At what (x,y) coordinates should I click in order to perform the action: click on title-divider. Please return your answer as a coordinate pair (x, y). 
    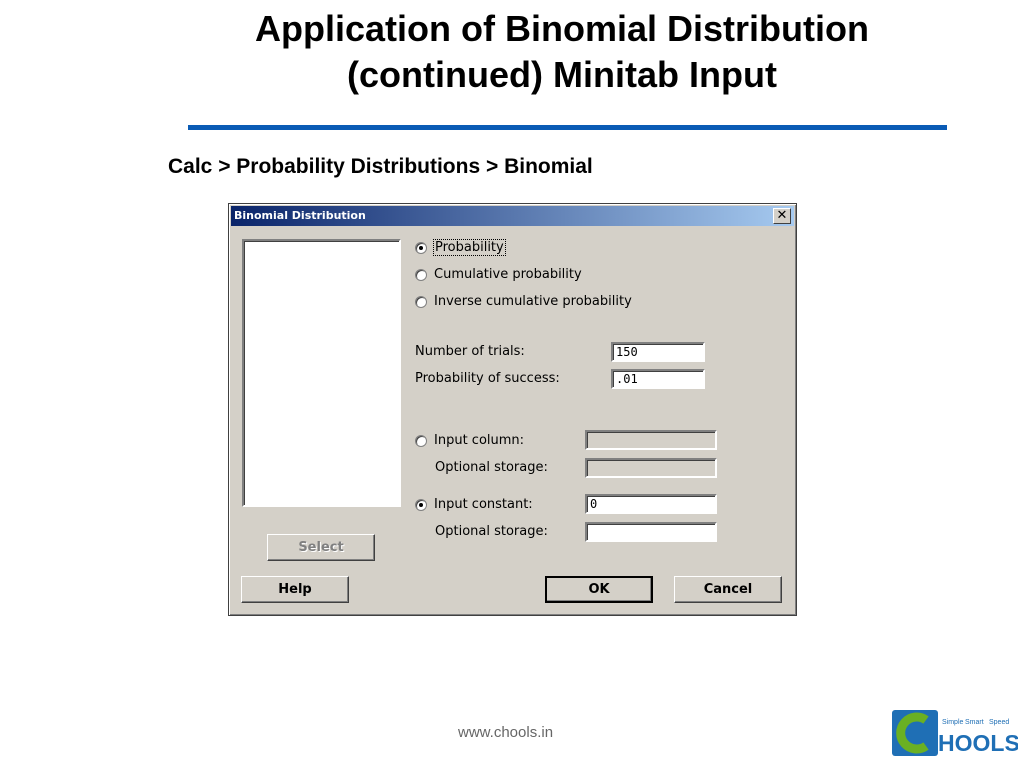
    Looking at the image, I should click on (567, 127).